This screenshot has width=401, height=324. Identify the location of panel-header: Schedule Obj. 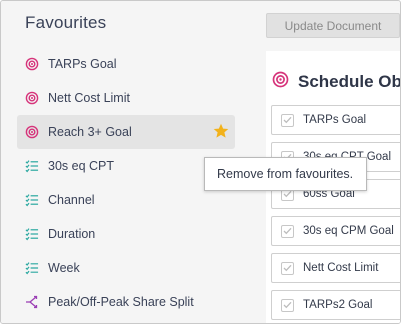
(336, 82).